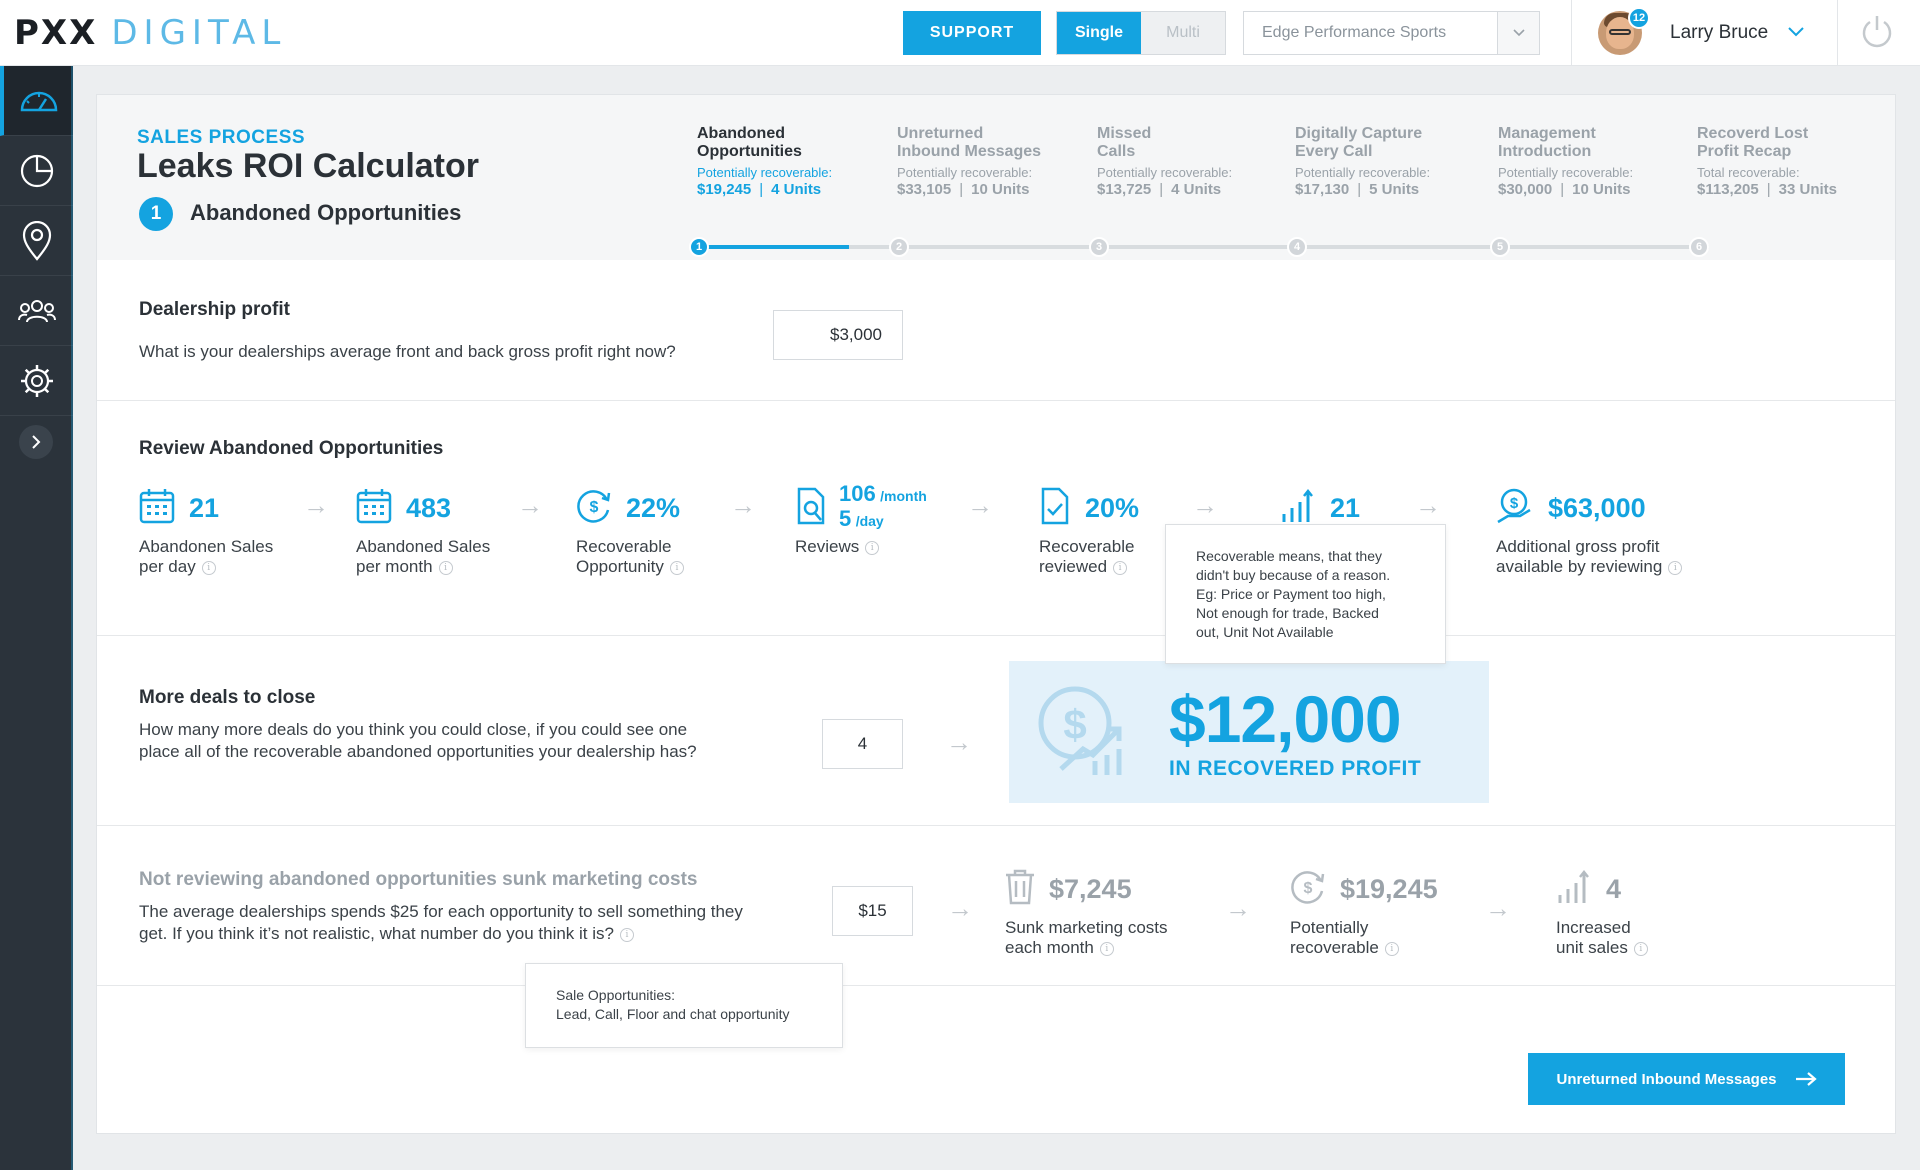 The image size is (1920, 1170). Describe the element at coordinates (1699, 247) in the screenshot. I see `step-dot: 6` at that location.